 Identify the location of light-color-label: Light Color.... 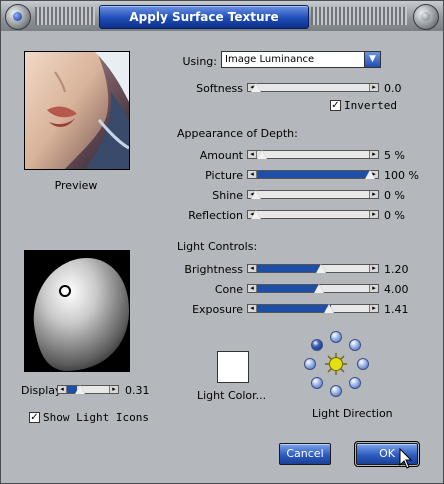
(231, 395).